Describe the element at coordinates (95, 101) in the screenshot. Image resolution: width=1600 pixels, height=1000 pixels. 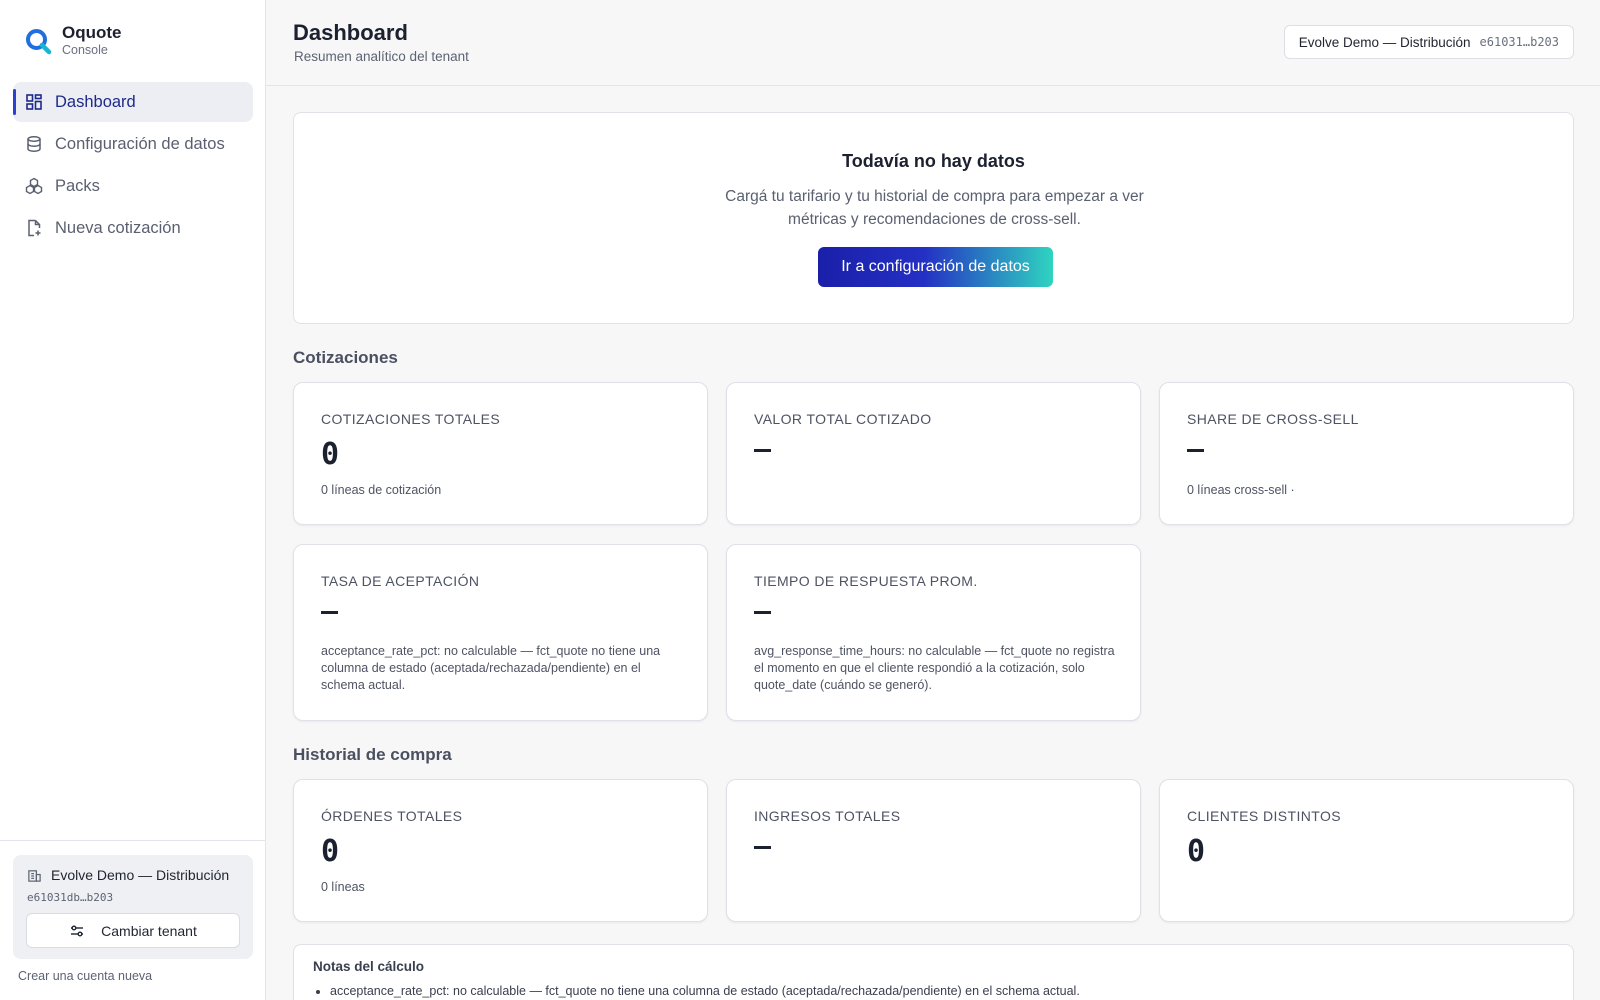
I see `sidebar-item-label: Dashboard` at that location.